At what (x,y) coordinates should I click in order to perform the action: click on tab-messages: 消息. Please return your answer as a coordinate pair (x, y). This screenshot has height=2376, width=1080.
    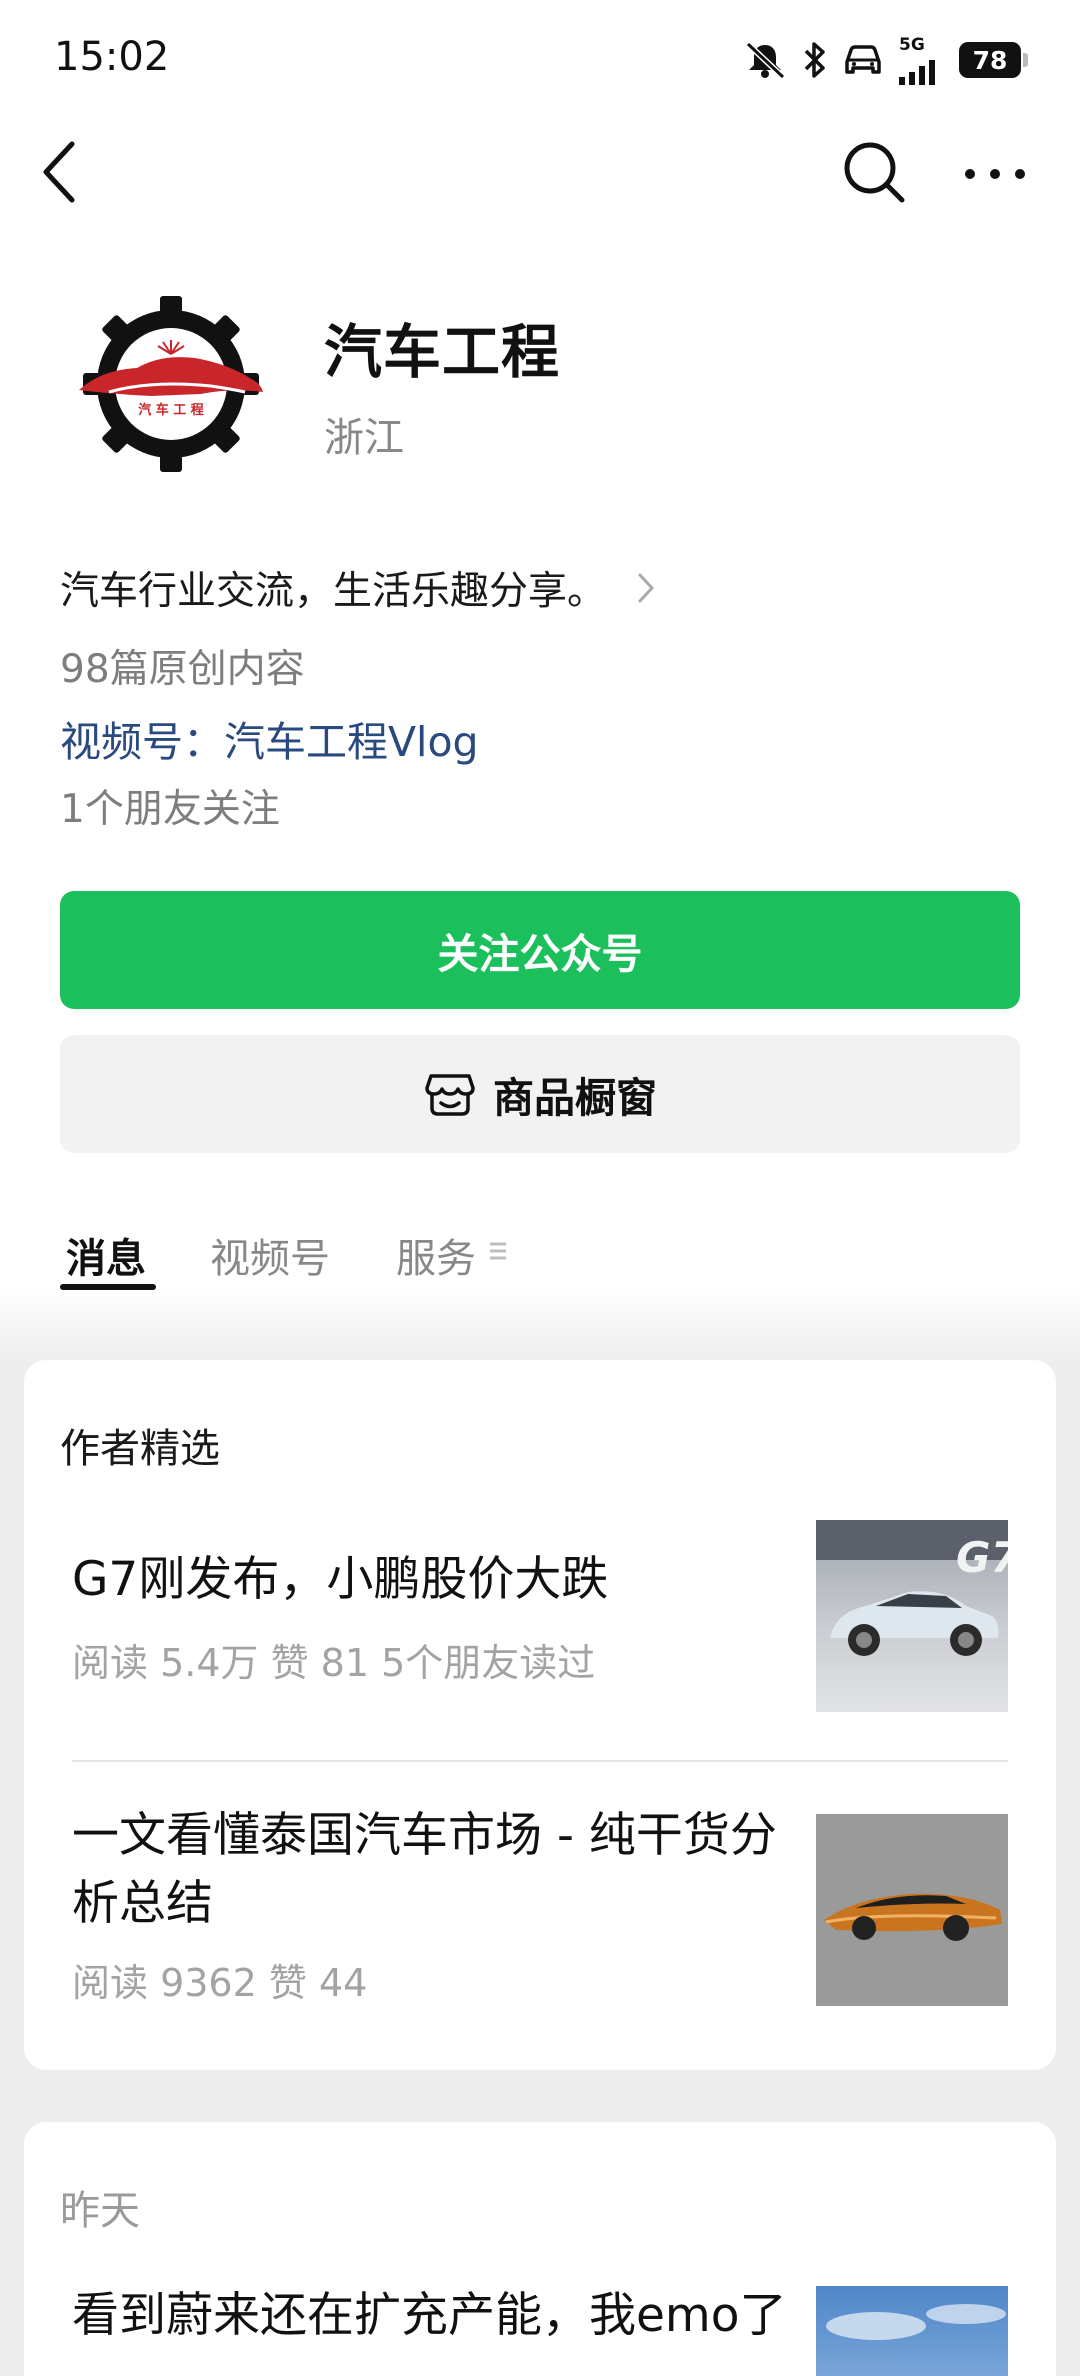
    Looking at the image, I should click on (106, 1255).